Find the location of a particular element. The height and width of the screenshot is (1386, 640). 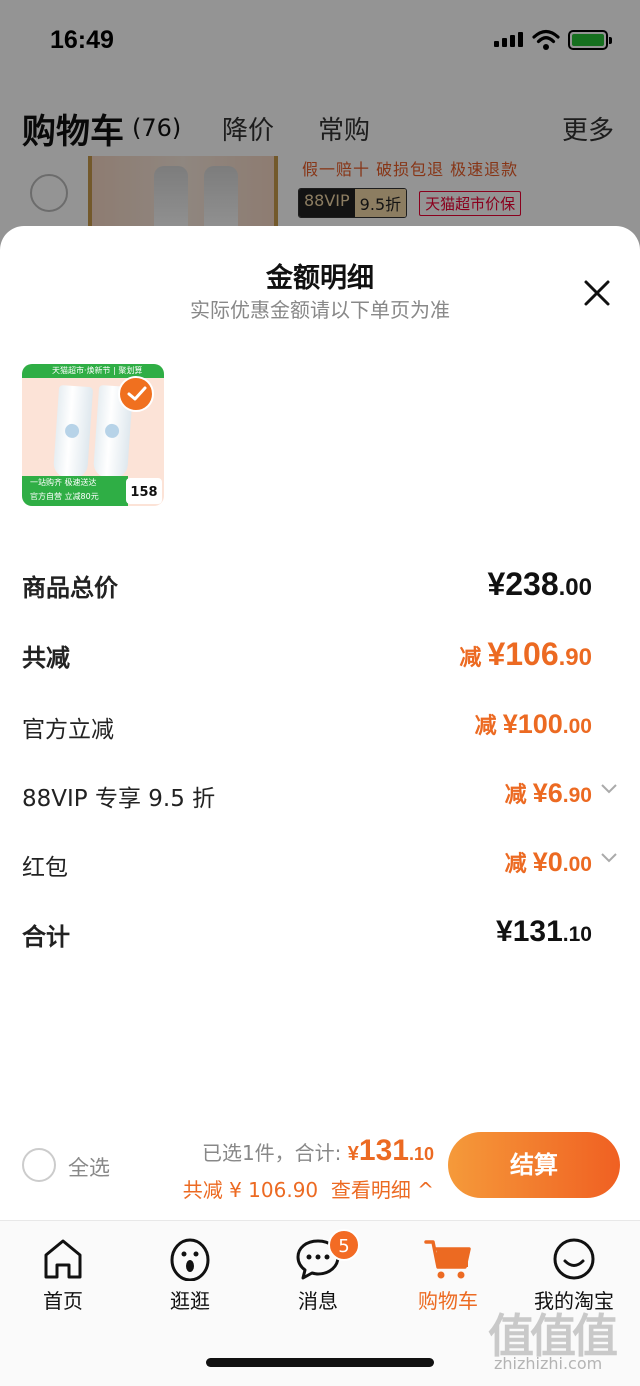

row-subtotal: 商品总价 ¥238.00 is located at coordinates (320, 592).